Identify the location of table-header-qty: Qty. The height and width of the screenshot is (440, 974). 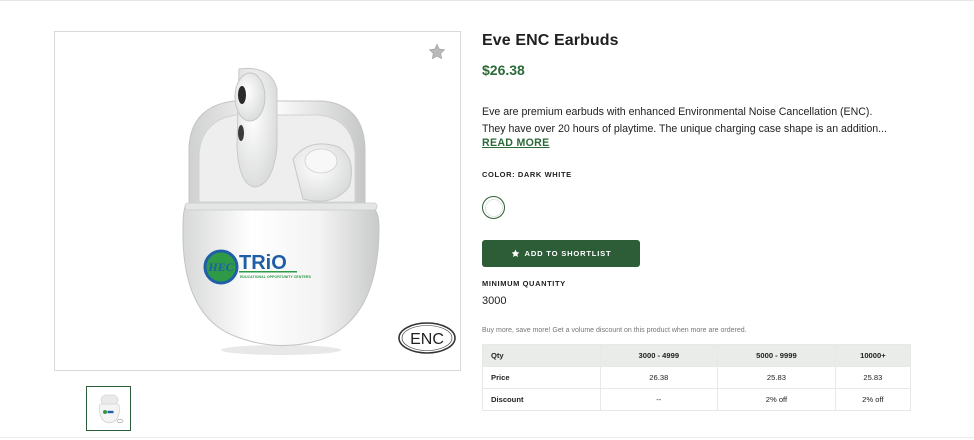
(541, 355).